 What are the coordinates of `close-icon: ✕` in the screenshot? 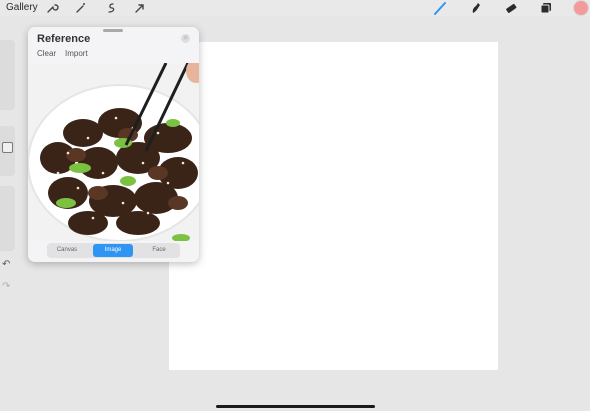 It's located at (185, 38).